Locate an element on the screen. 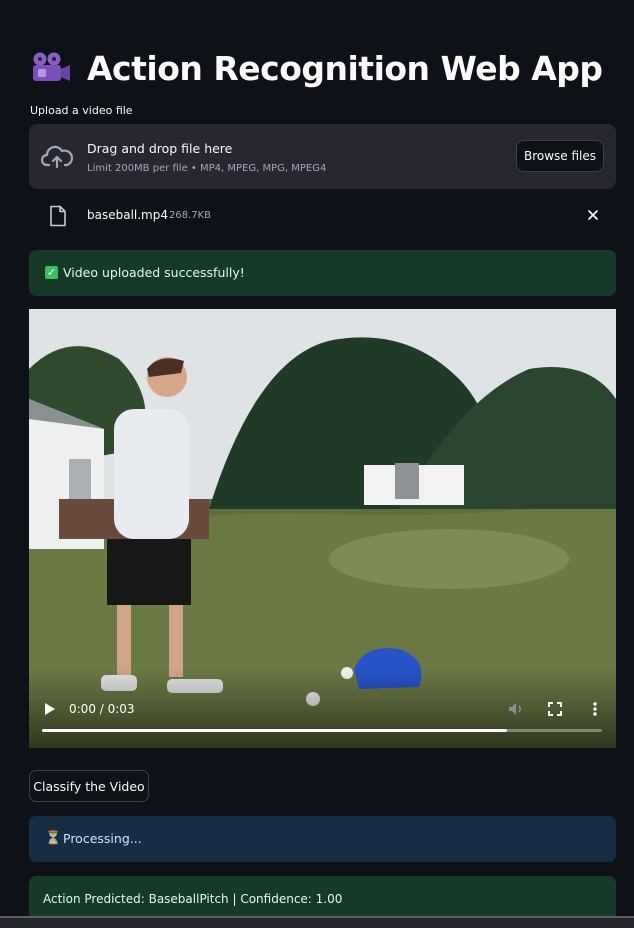  video-time: 0:00 / 0:03 is located at coordinates (102, 709).